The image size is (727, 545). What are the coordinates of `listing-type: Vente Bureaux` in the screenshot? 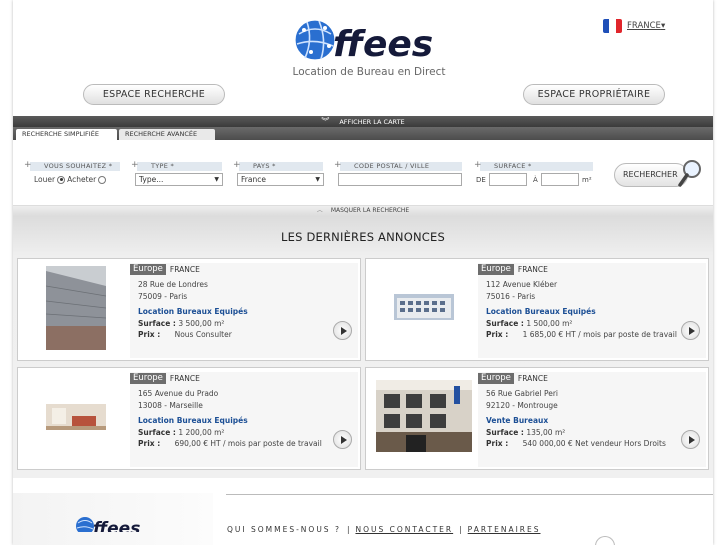 It's located at (517, 420).